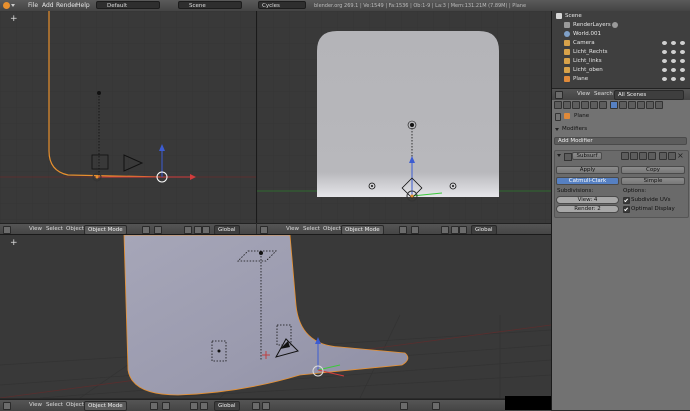 The width and height of the screenshot is (690, 411). What do you see at coordinates (653, 170) in the screenshot?
I see `copy-button: Copy` at bounding box center [653, 170].